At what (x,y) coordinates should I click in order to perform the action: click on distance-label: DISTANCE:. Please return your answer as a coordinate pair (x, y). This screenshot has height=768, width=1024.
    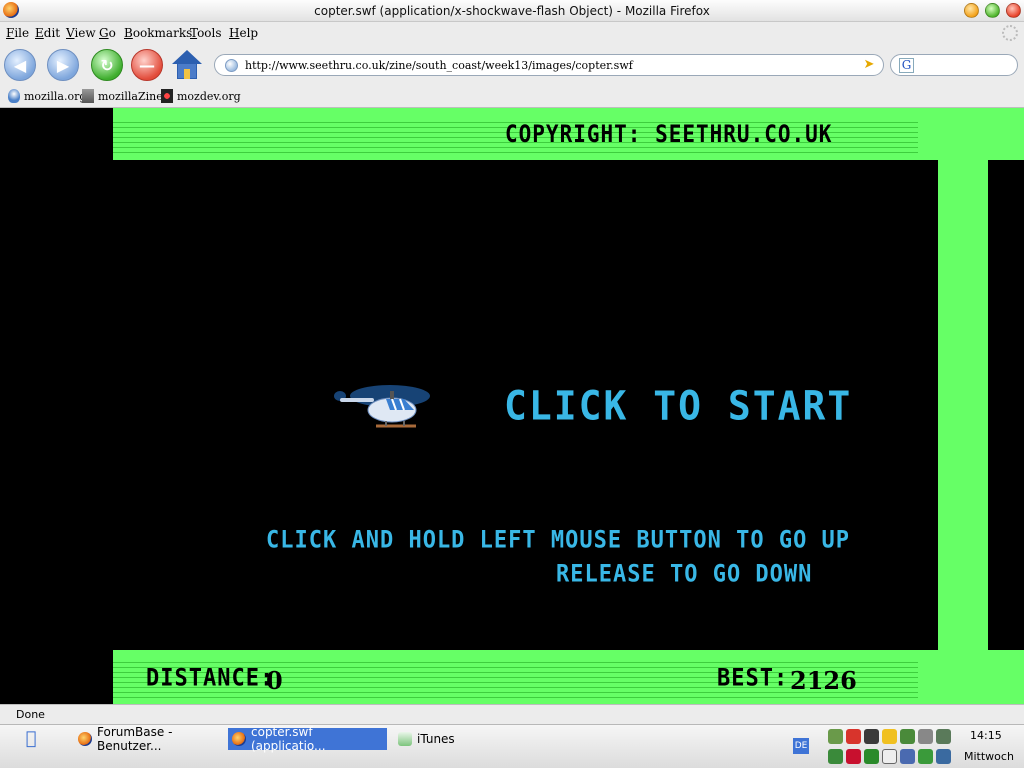
    Looking at the image, I should click on (210, 678).